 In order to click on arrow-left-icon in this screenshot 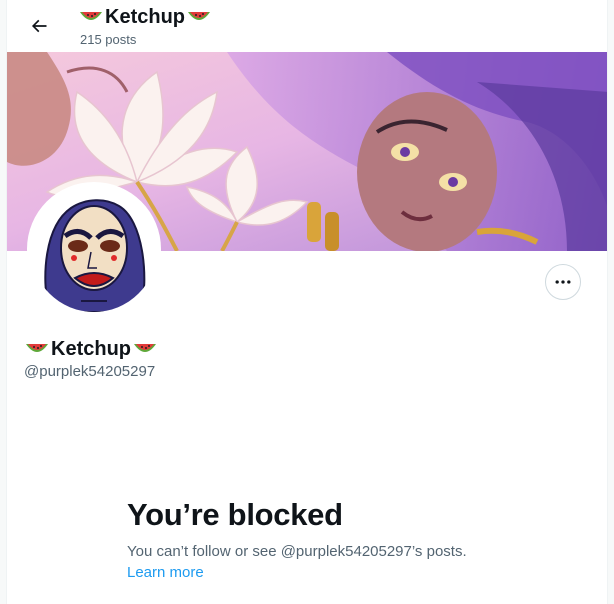, I will do `click(39, 26)`.